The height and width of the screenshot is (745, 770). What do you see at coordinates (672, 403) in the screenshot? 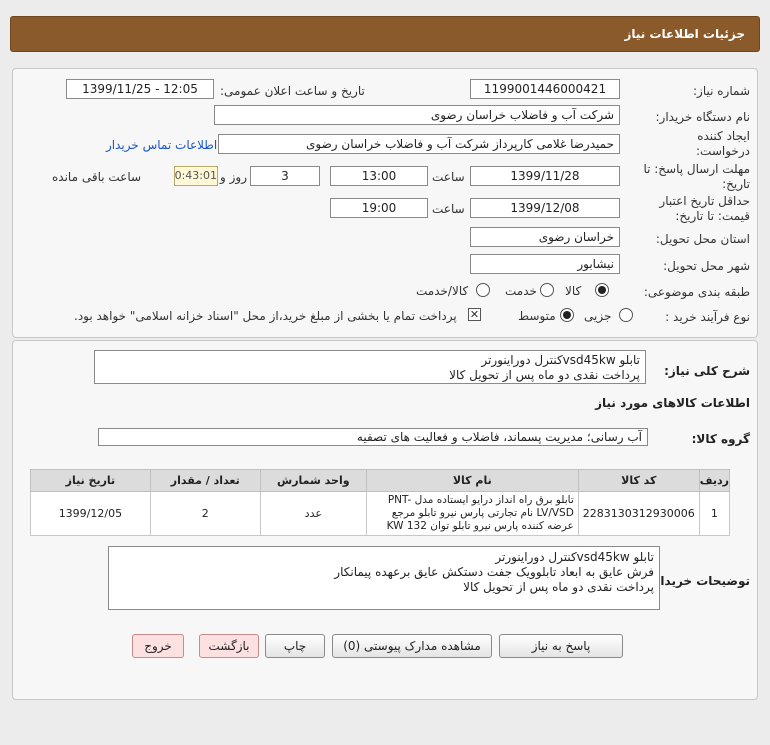
I see `items-section-title: اطلاعات کالاهای مورد نیاز` at bounding box center [672, 403].